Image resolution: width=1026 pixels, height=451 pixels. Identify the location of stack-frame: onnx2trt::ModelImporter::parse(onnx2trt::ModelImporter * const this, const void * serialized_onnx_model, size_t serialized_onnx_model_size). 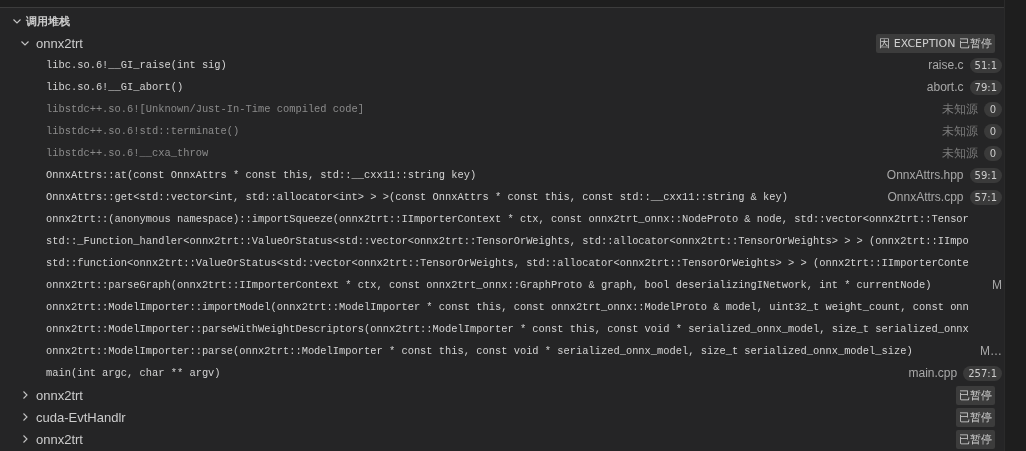
(479, 351).